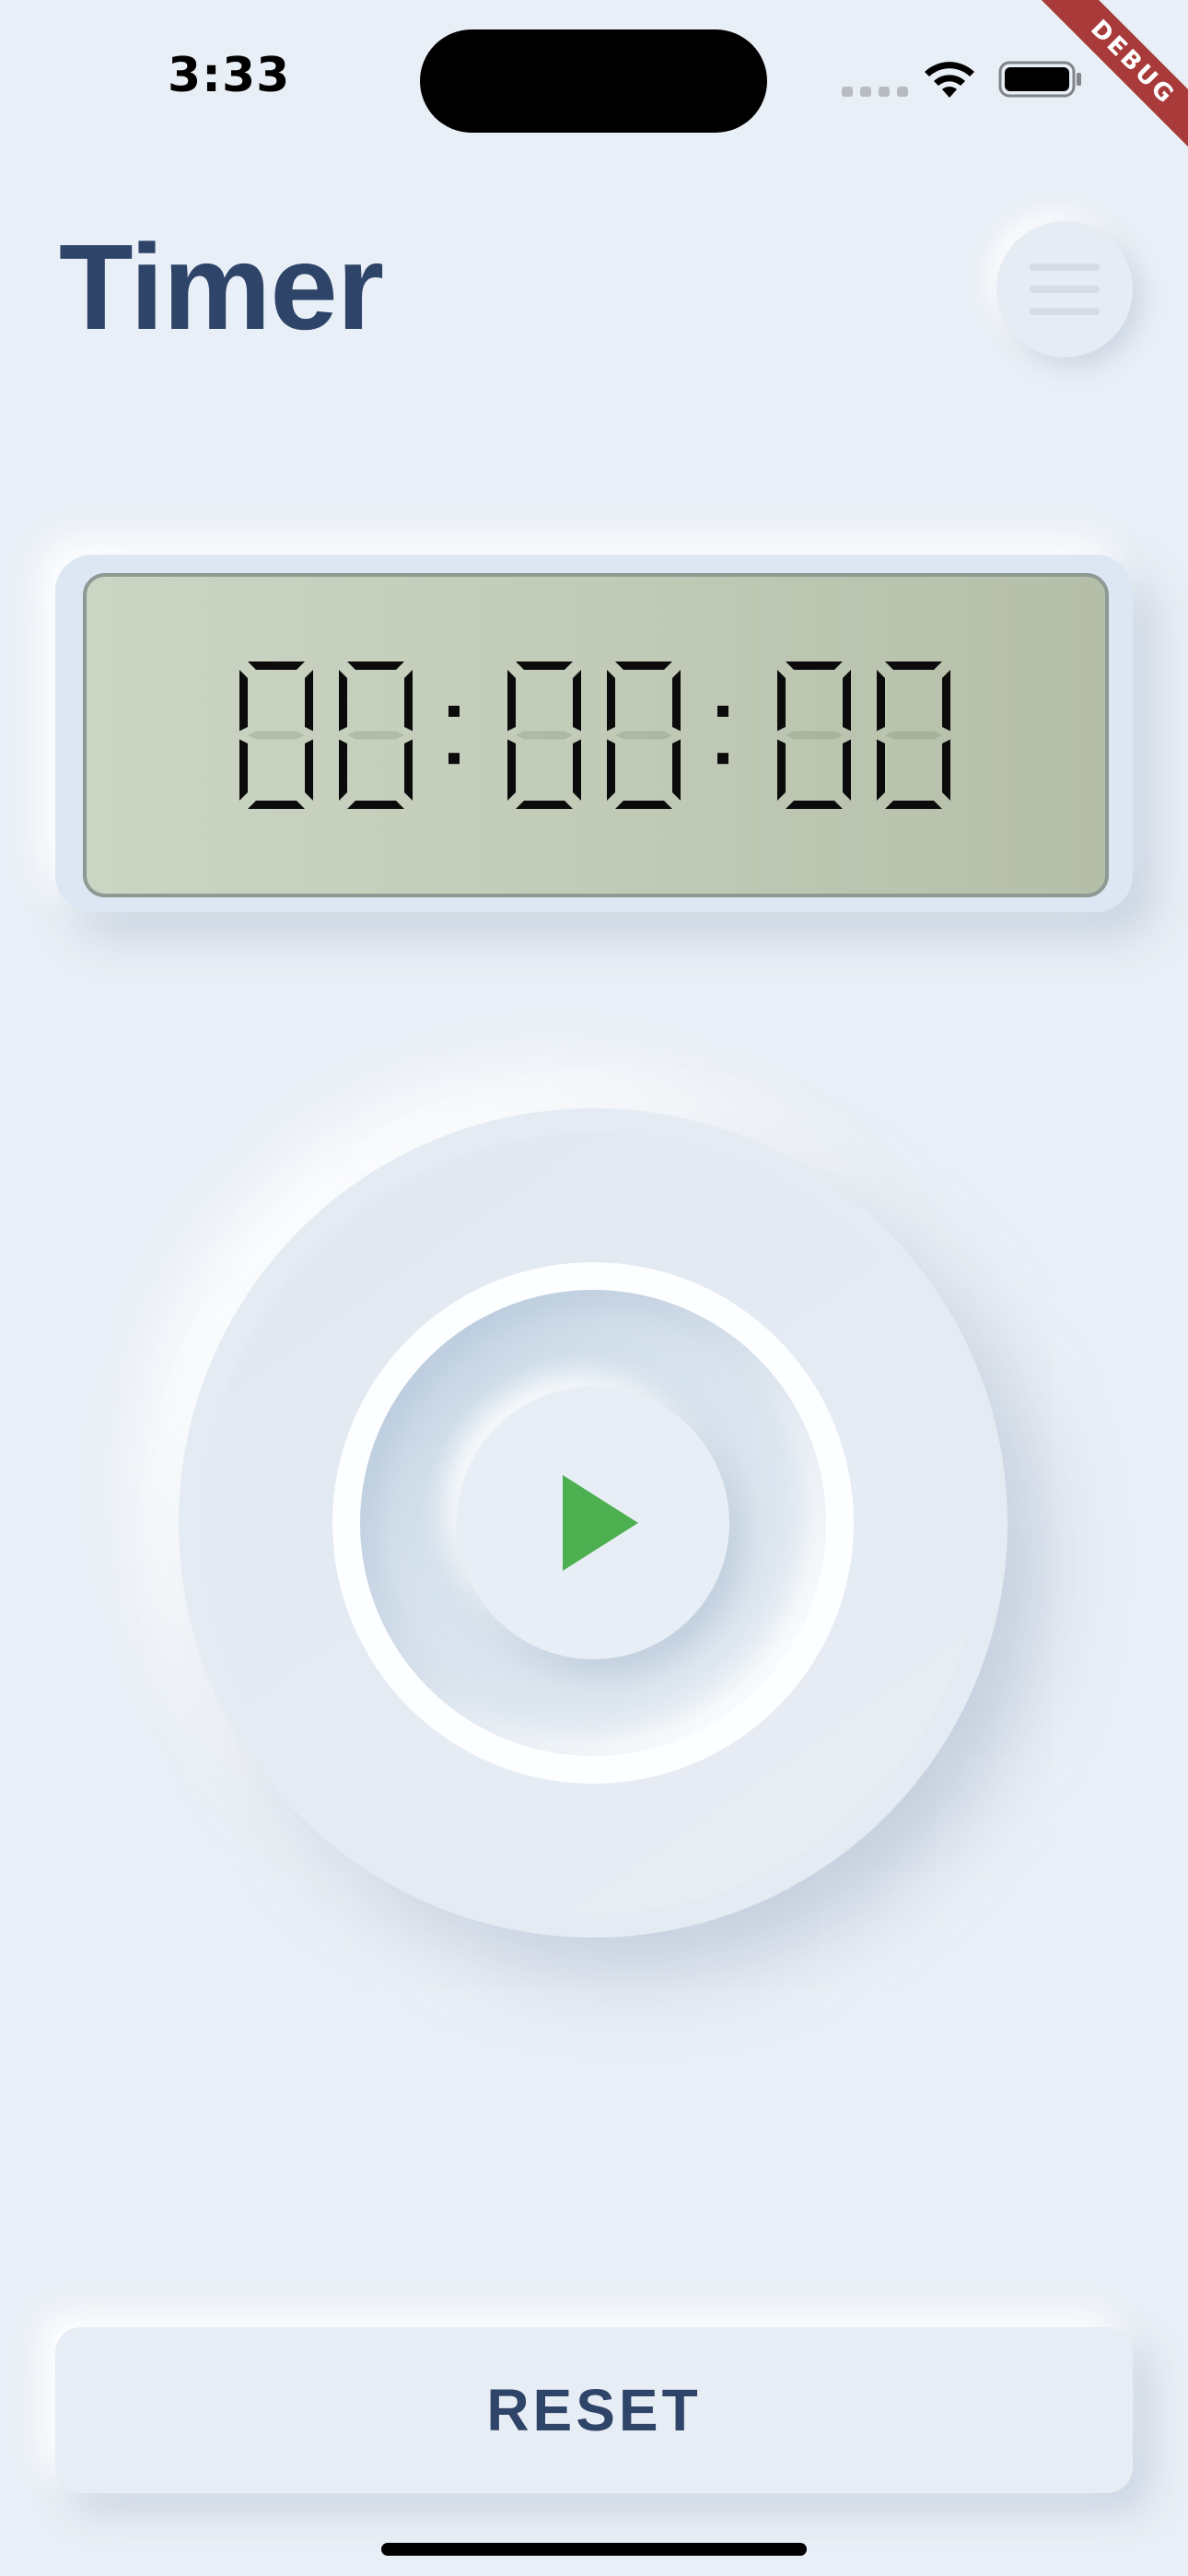  Describe the element at coordinates (875, 92) in the screenshot. I see `signal-dots-icon` at that location.